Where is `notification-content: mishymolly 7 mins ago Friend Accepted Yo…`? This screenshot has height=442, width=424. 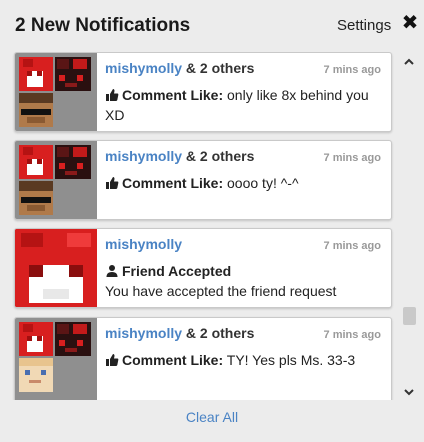 notification-content: mishymolly 7 mins ago Friend Accepted Yo… is located at coordinates (243, 268).